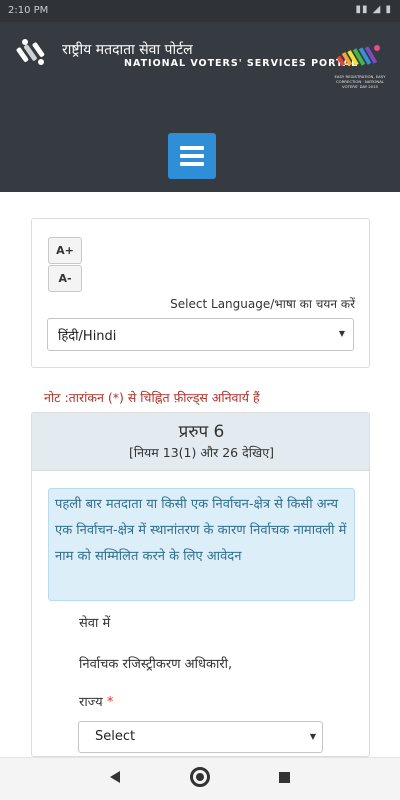 This screenshot has height=800, width=400. I want to click on font-decrease-button: A-, so click(65, 278).